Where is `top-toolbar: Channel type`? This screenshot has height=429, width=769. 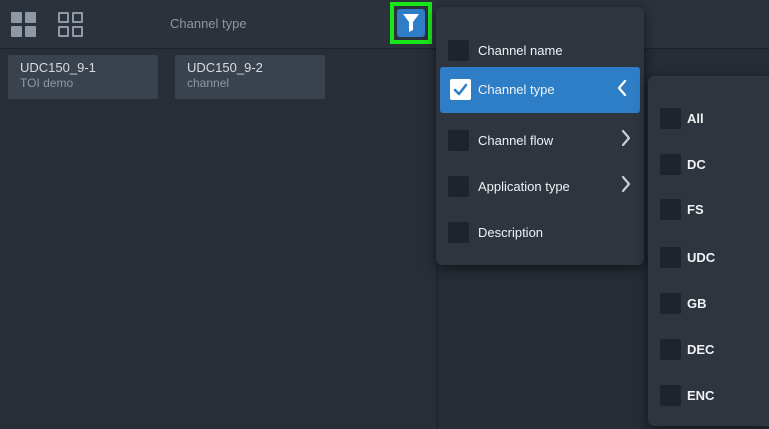
top-toolbar: Channel type is located at coordinates (384, 24).